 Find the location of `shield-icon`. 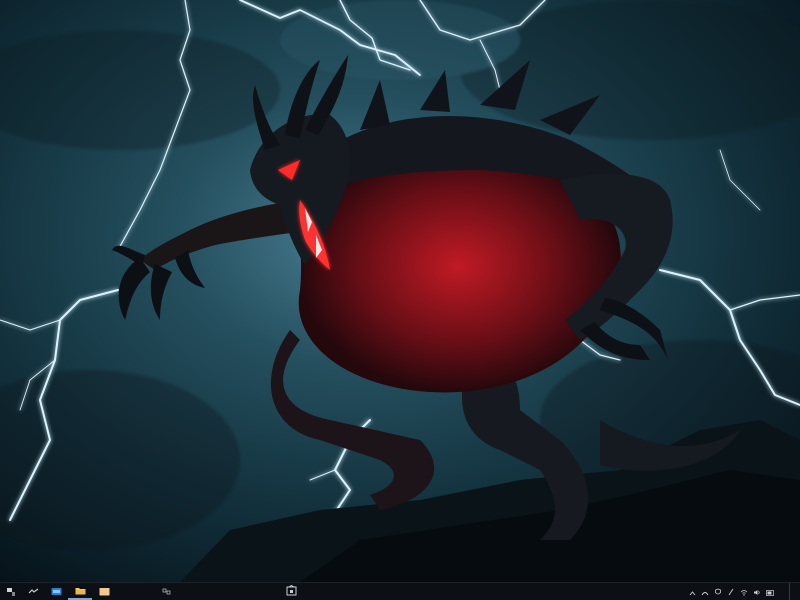

shield-icon is located at coordinates (718, 591).